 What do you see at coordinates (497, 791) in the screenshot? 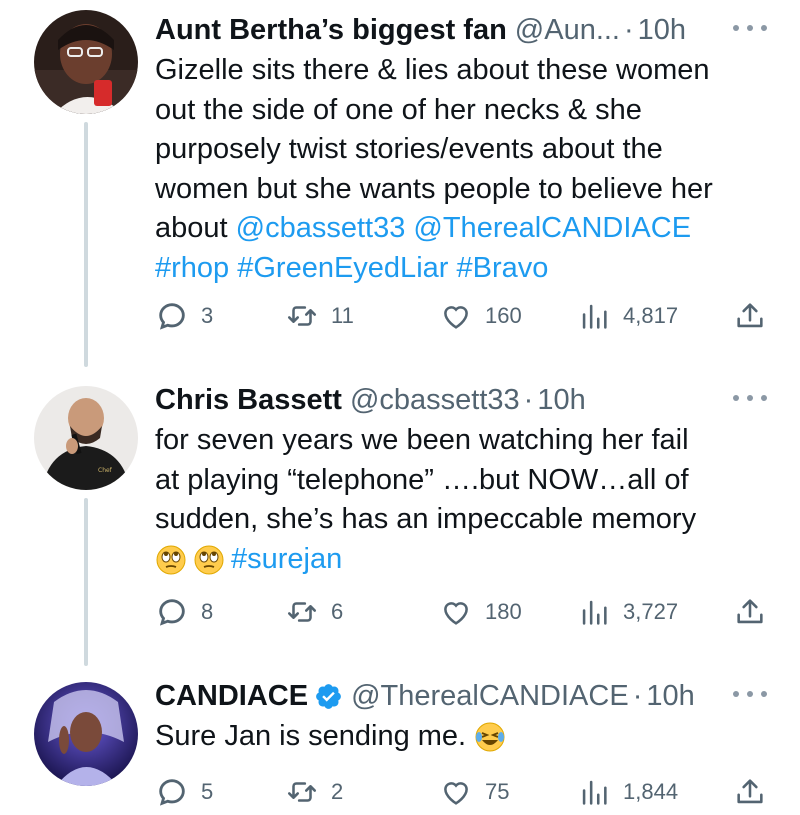
I see `likes-count: 75` at bounding box center [497, 791].